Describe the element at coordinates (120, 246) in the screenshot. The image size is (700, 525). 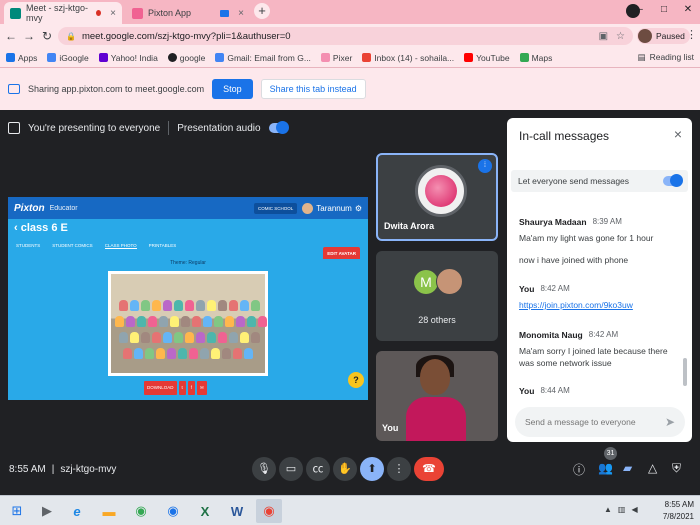
I see `pixton-tab-class-photo: CLASS PHOTO` at that location.